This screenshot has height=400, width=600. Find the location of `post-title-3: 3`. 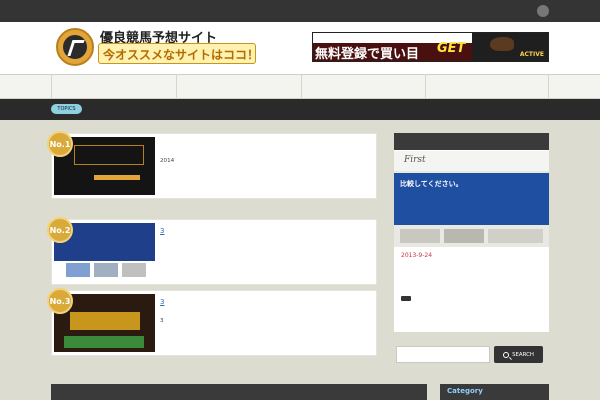

post-title-3: 3 is located at coordinates (162, 302).